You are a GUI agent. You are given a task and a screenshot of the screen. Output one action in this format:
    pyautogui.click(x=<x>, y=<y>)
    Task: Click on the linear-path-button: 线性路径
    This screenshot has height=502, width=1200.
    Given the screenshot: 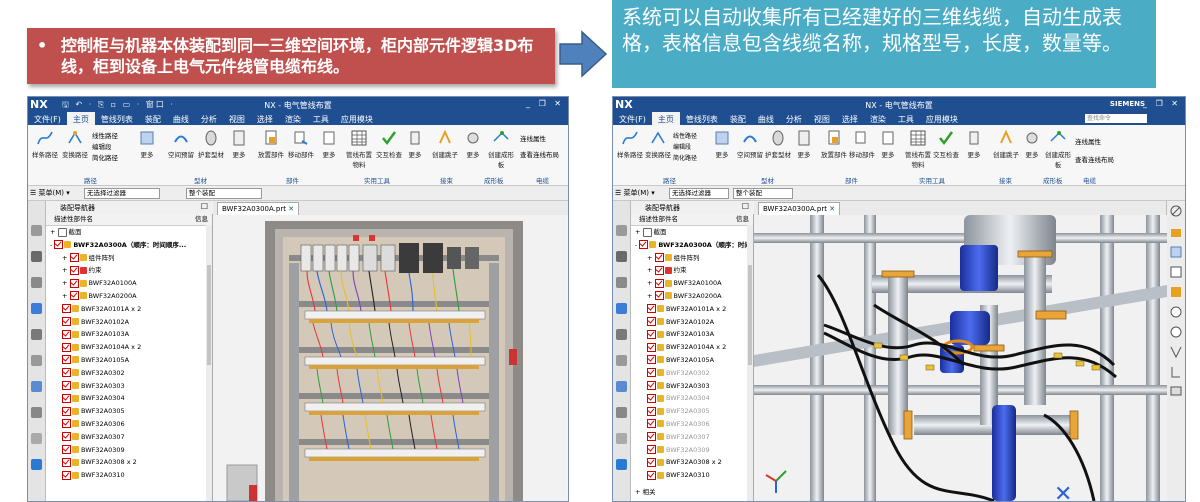 What is the action you would take?
    pyautogui.click(x=105, y=136)
    